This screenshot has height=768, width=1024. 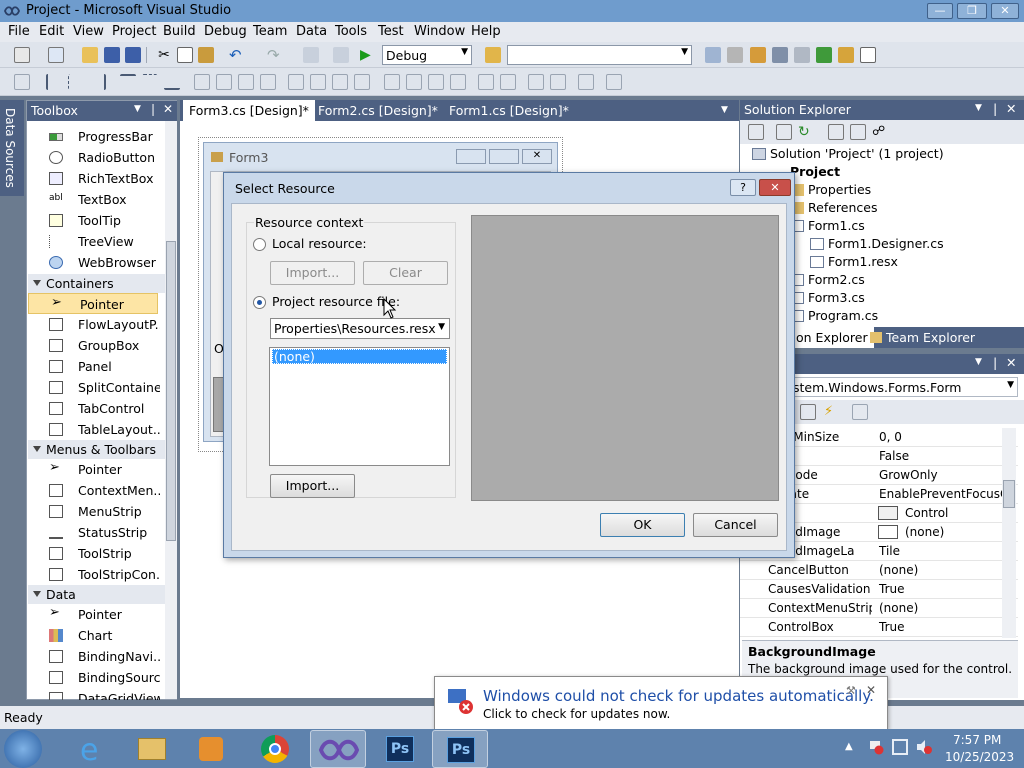 What do you see at coordinates (359, 356) in the screenshot?
I see `list-item: (none)` at bounding box center [359, 356].